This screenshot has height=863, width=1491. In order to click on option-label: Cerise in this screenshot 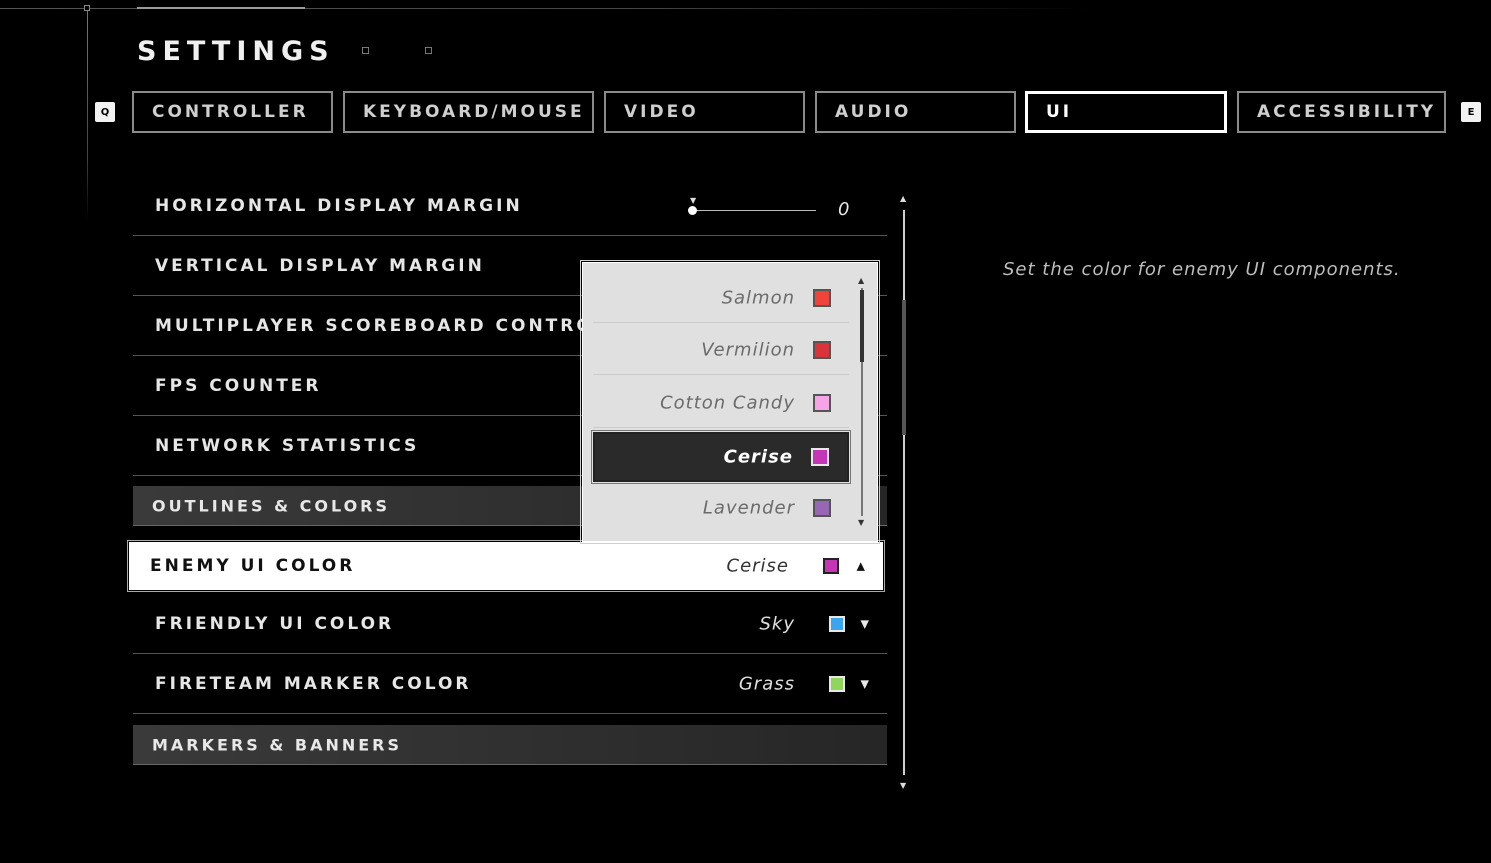, I will do `click(758, 457)`.